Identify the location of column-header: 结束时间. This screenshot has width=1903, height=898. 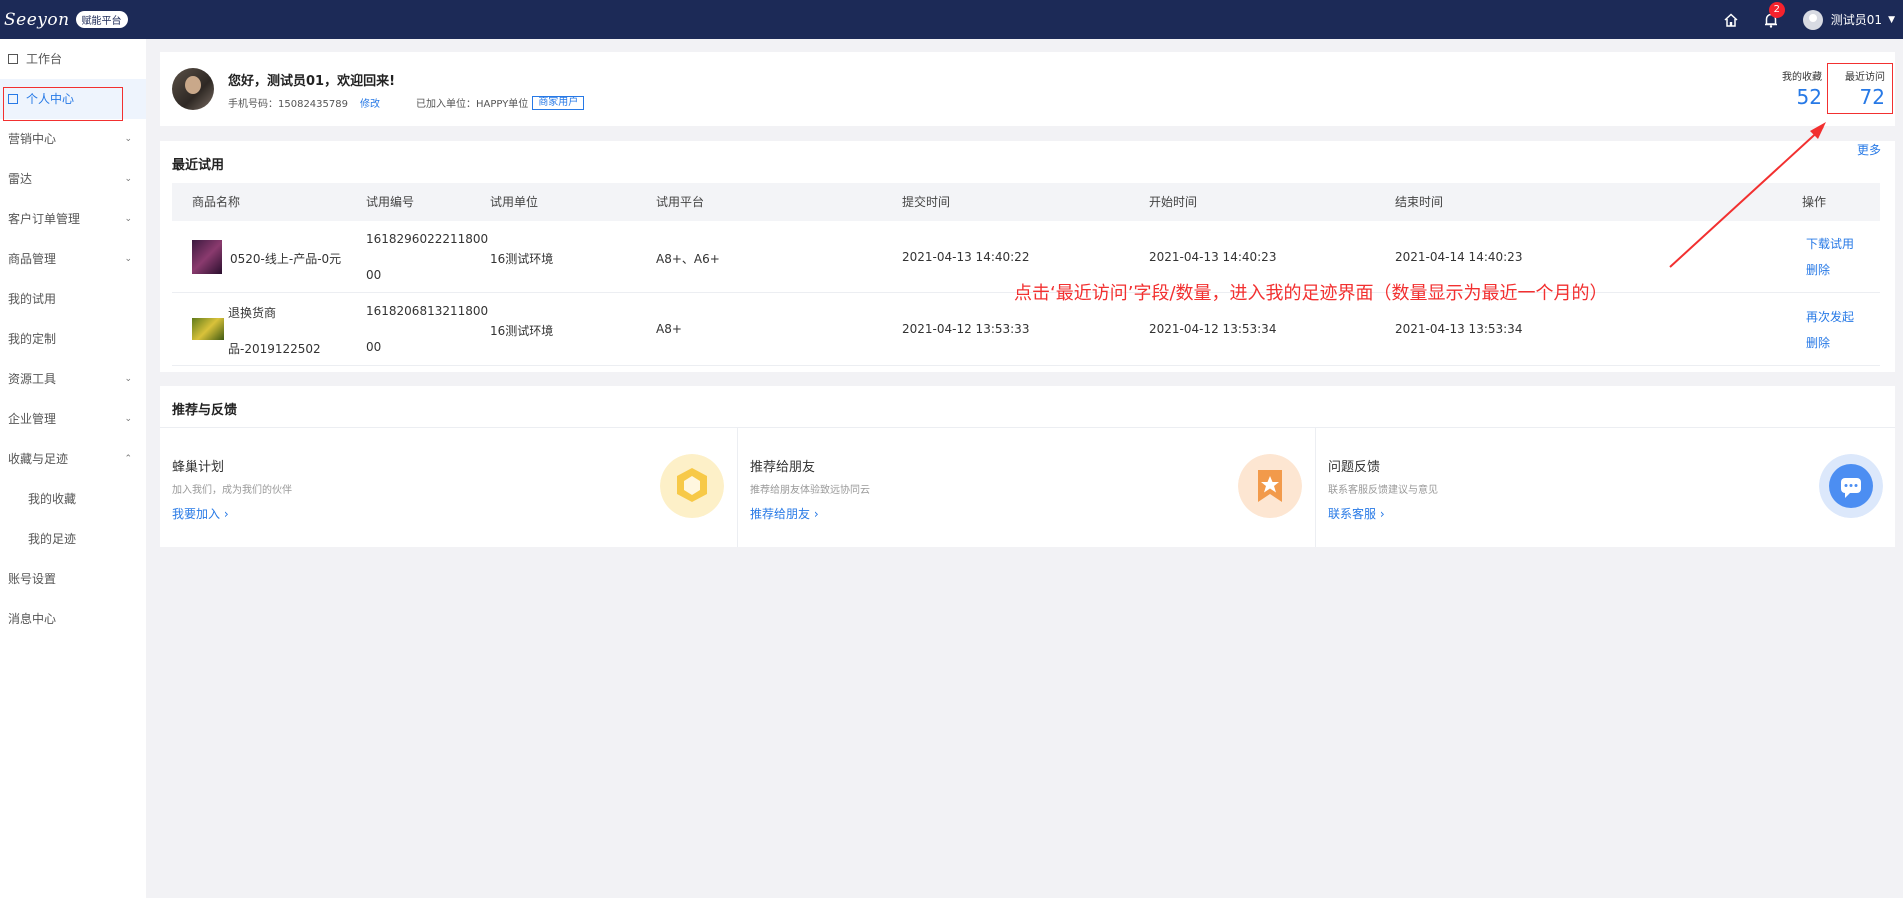
(1419, 202).